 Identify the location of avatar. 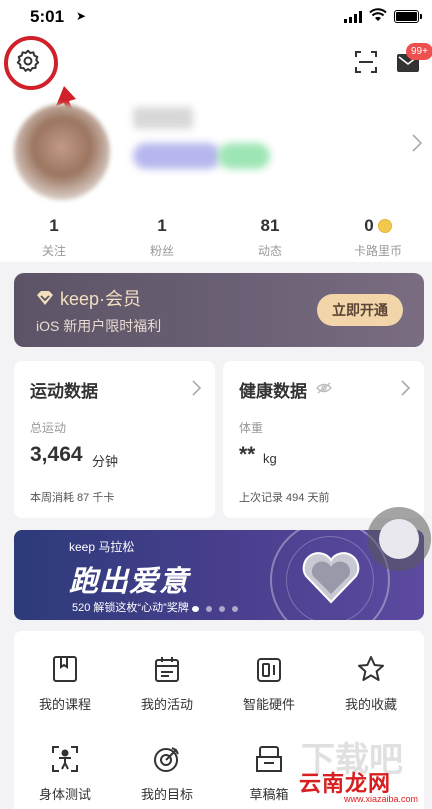
(62, 152).